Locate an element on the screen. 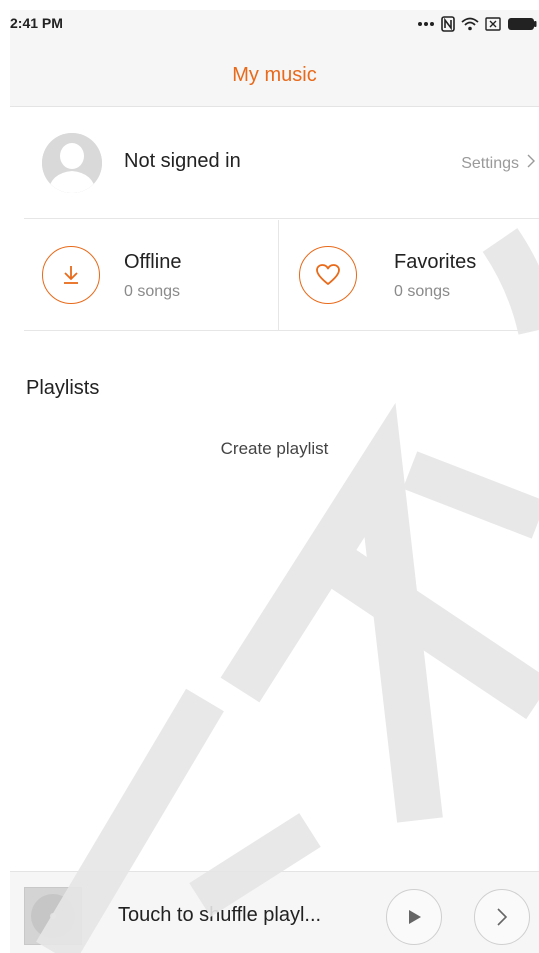 This screenshot has width=539, height=953. offline-card: Offline 0 songs is located at coordinates (151, 275).